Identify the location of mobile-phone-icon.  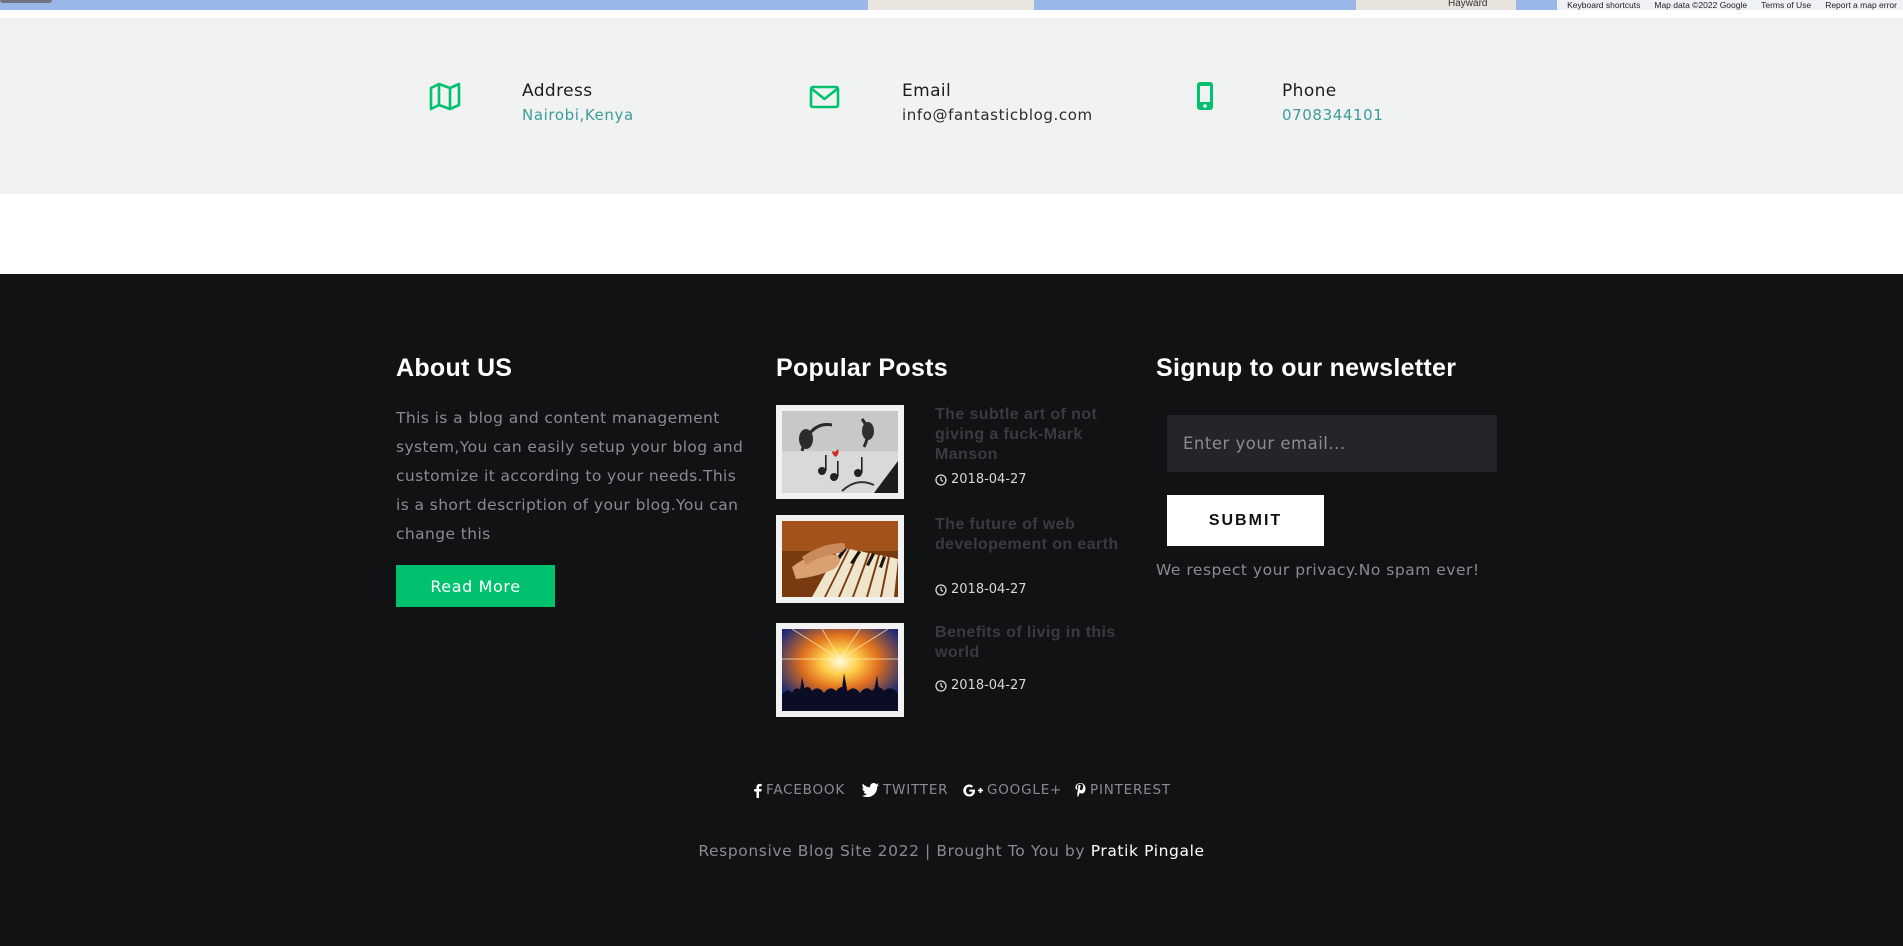
(1205, 96).